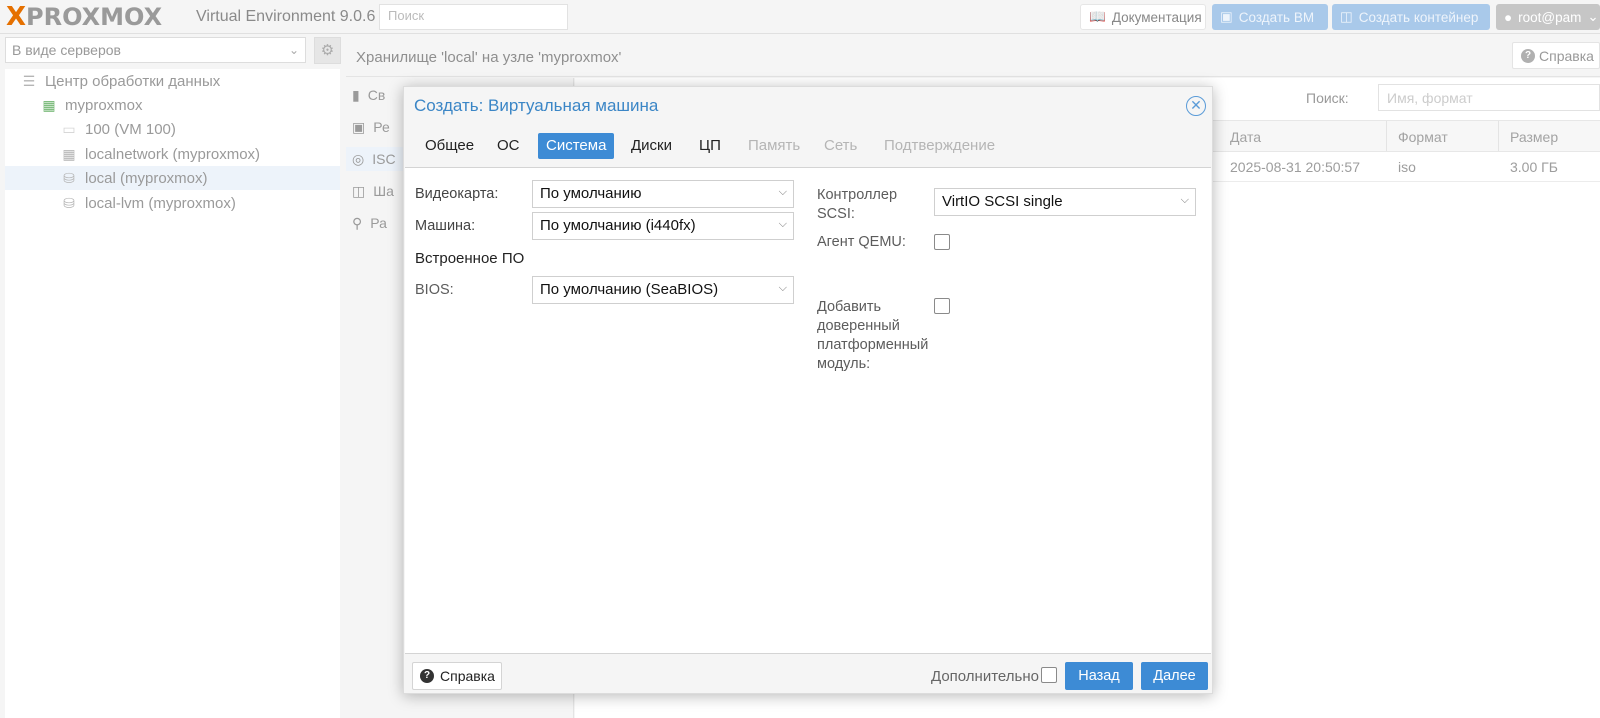  What do you see at coordinates (1418, 17) in the screenshot?
I see `create-container-label: Создать контейнер` at bounding box center [1418, 17].